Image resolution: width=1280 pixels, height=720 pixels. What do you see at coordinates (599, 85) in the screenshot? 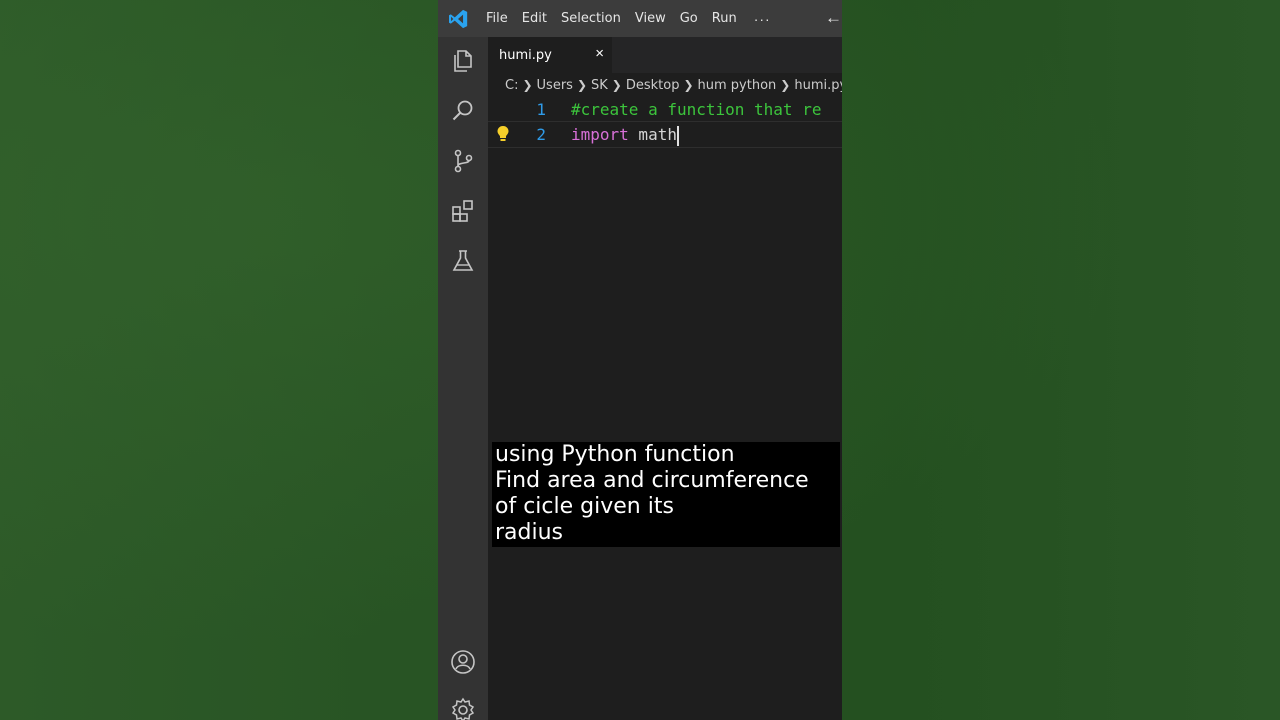
I see `breadcrumb-item: SK` at bounding box center [599, 85].